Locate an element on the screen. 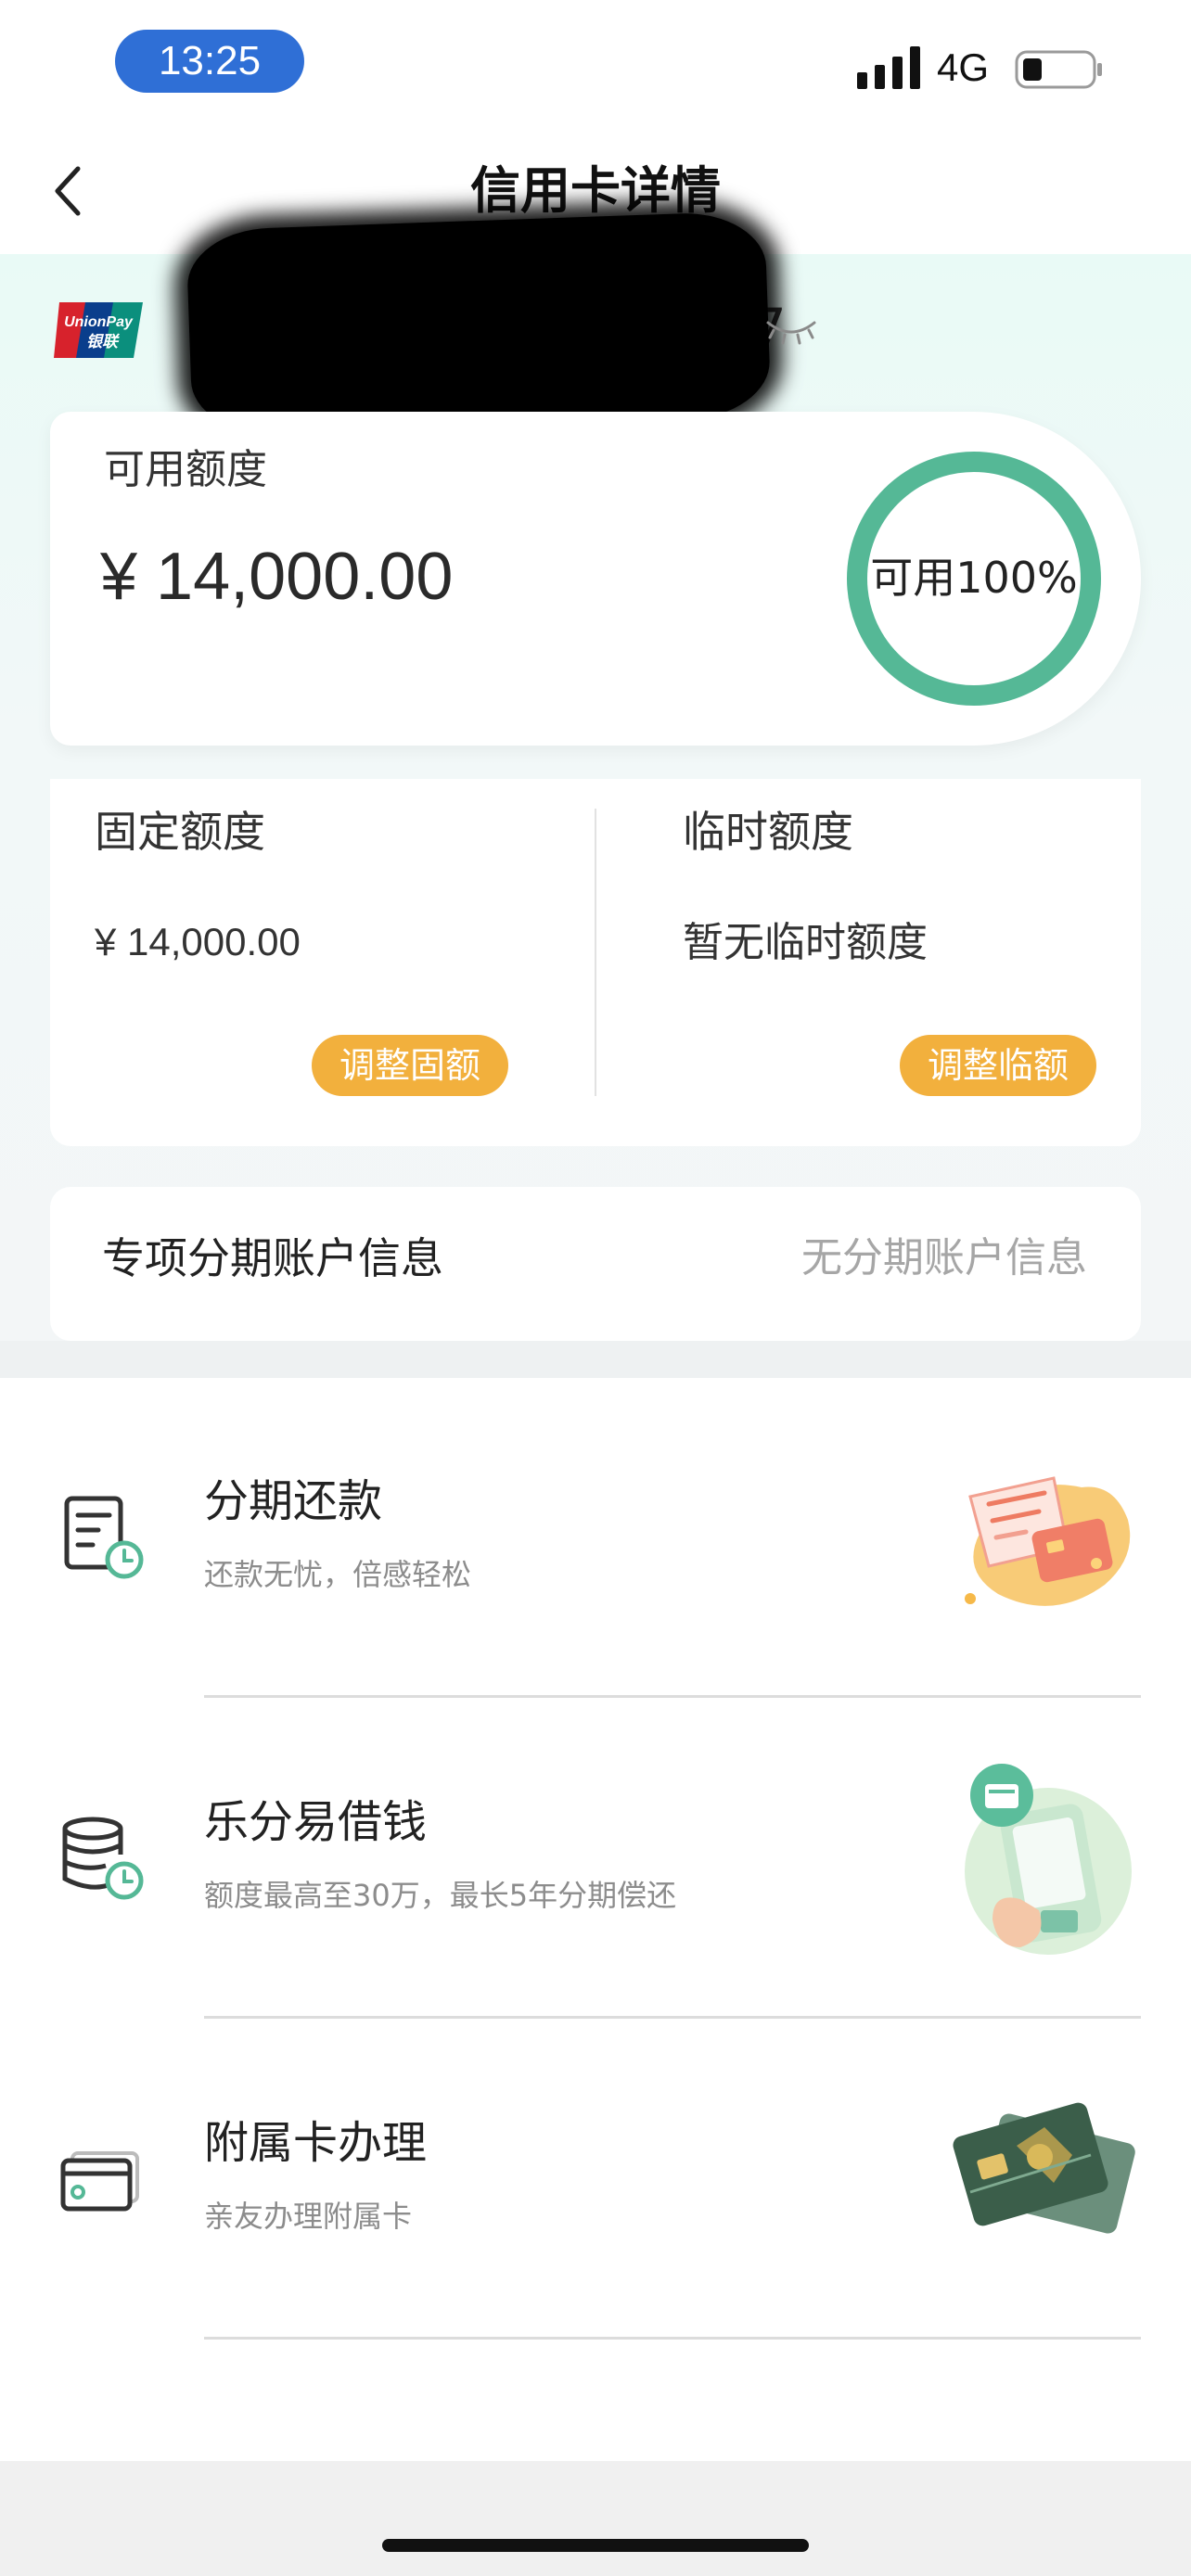 The width and height of the screenshot is (1191, 2576). bill-clock-icon is located at coordinates (104, 1538).